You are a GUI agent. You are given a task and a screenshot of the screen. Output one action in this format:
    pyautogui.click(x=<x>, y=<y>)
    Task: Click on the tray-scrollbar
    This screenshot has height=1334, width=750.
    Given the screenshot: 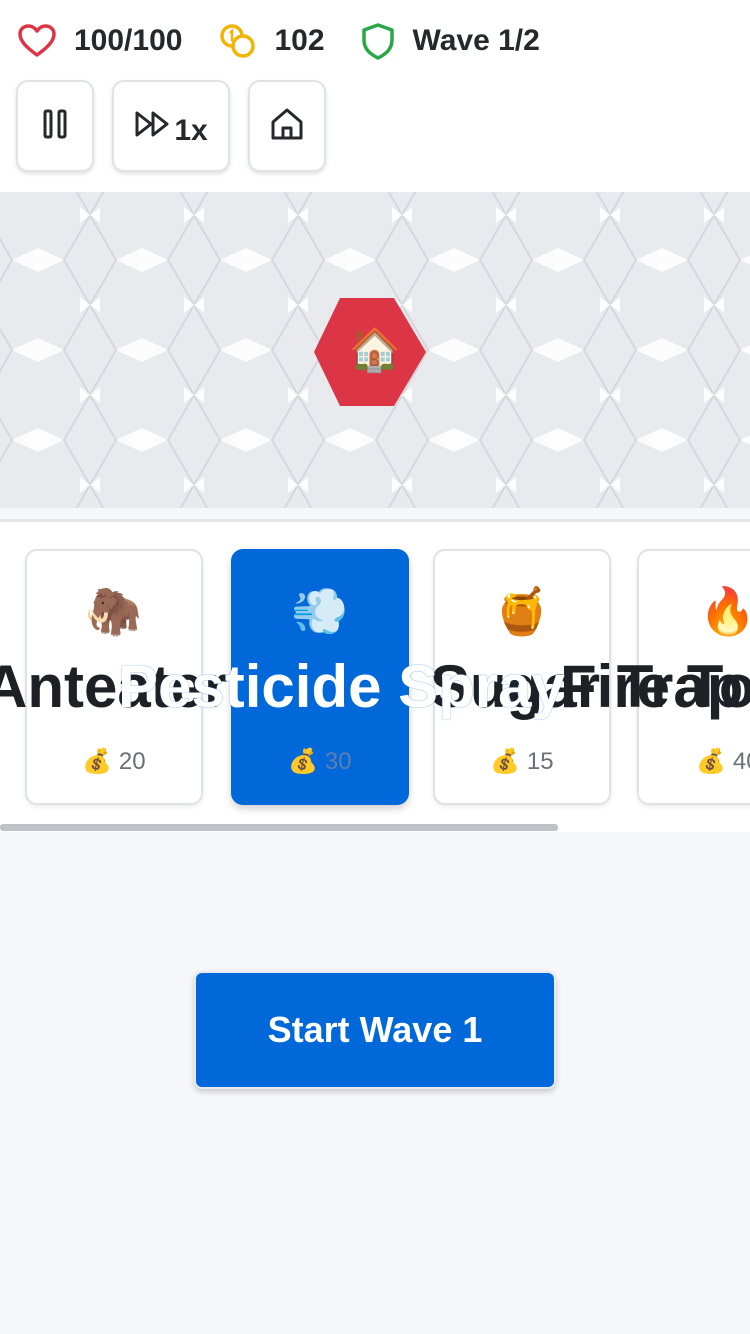 What is the action you would take?
    pyautogui.click(x=279, y=827)
    